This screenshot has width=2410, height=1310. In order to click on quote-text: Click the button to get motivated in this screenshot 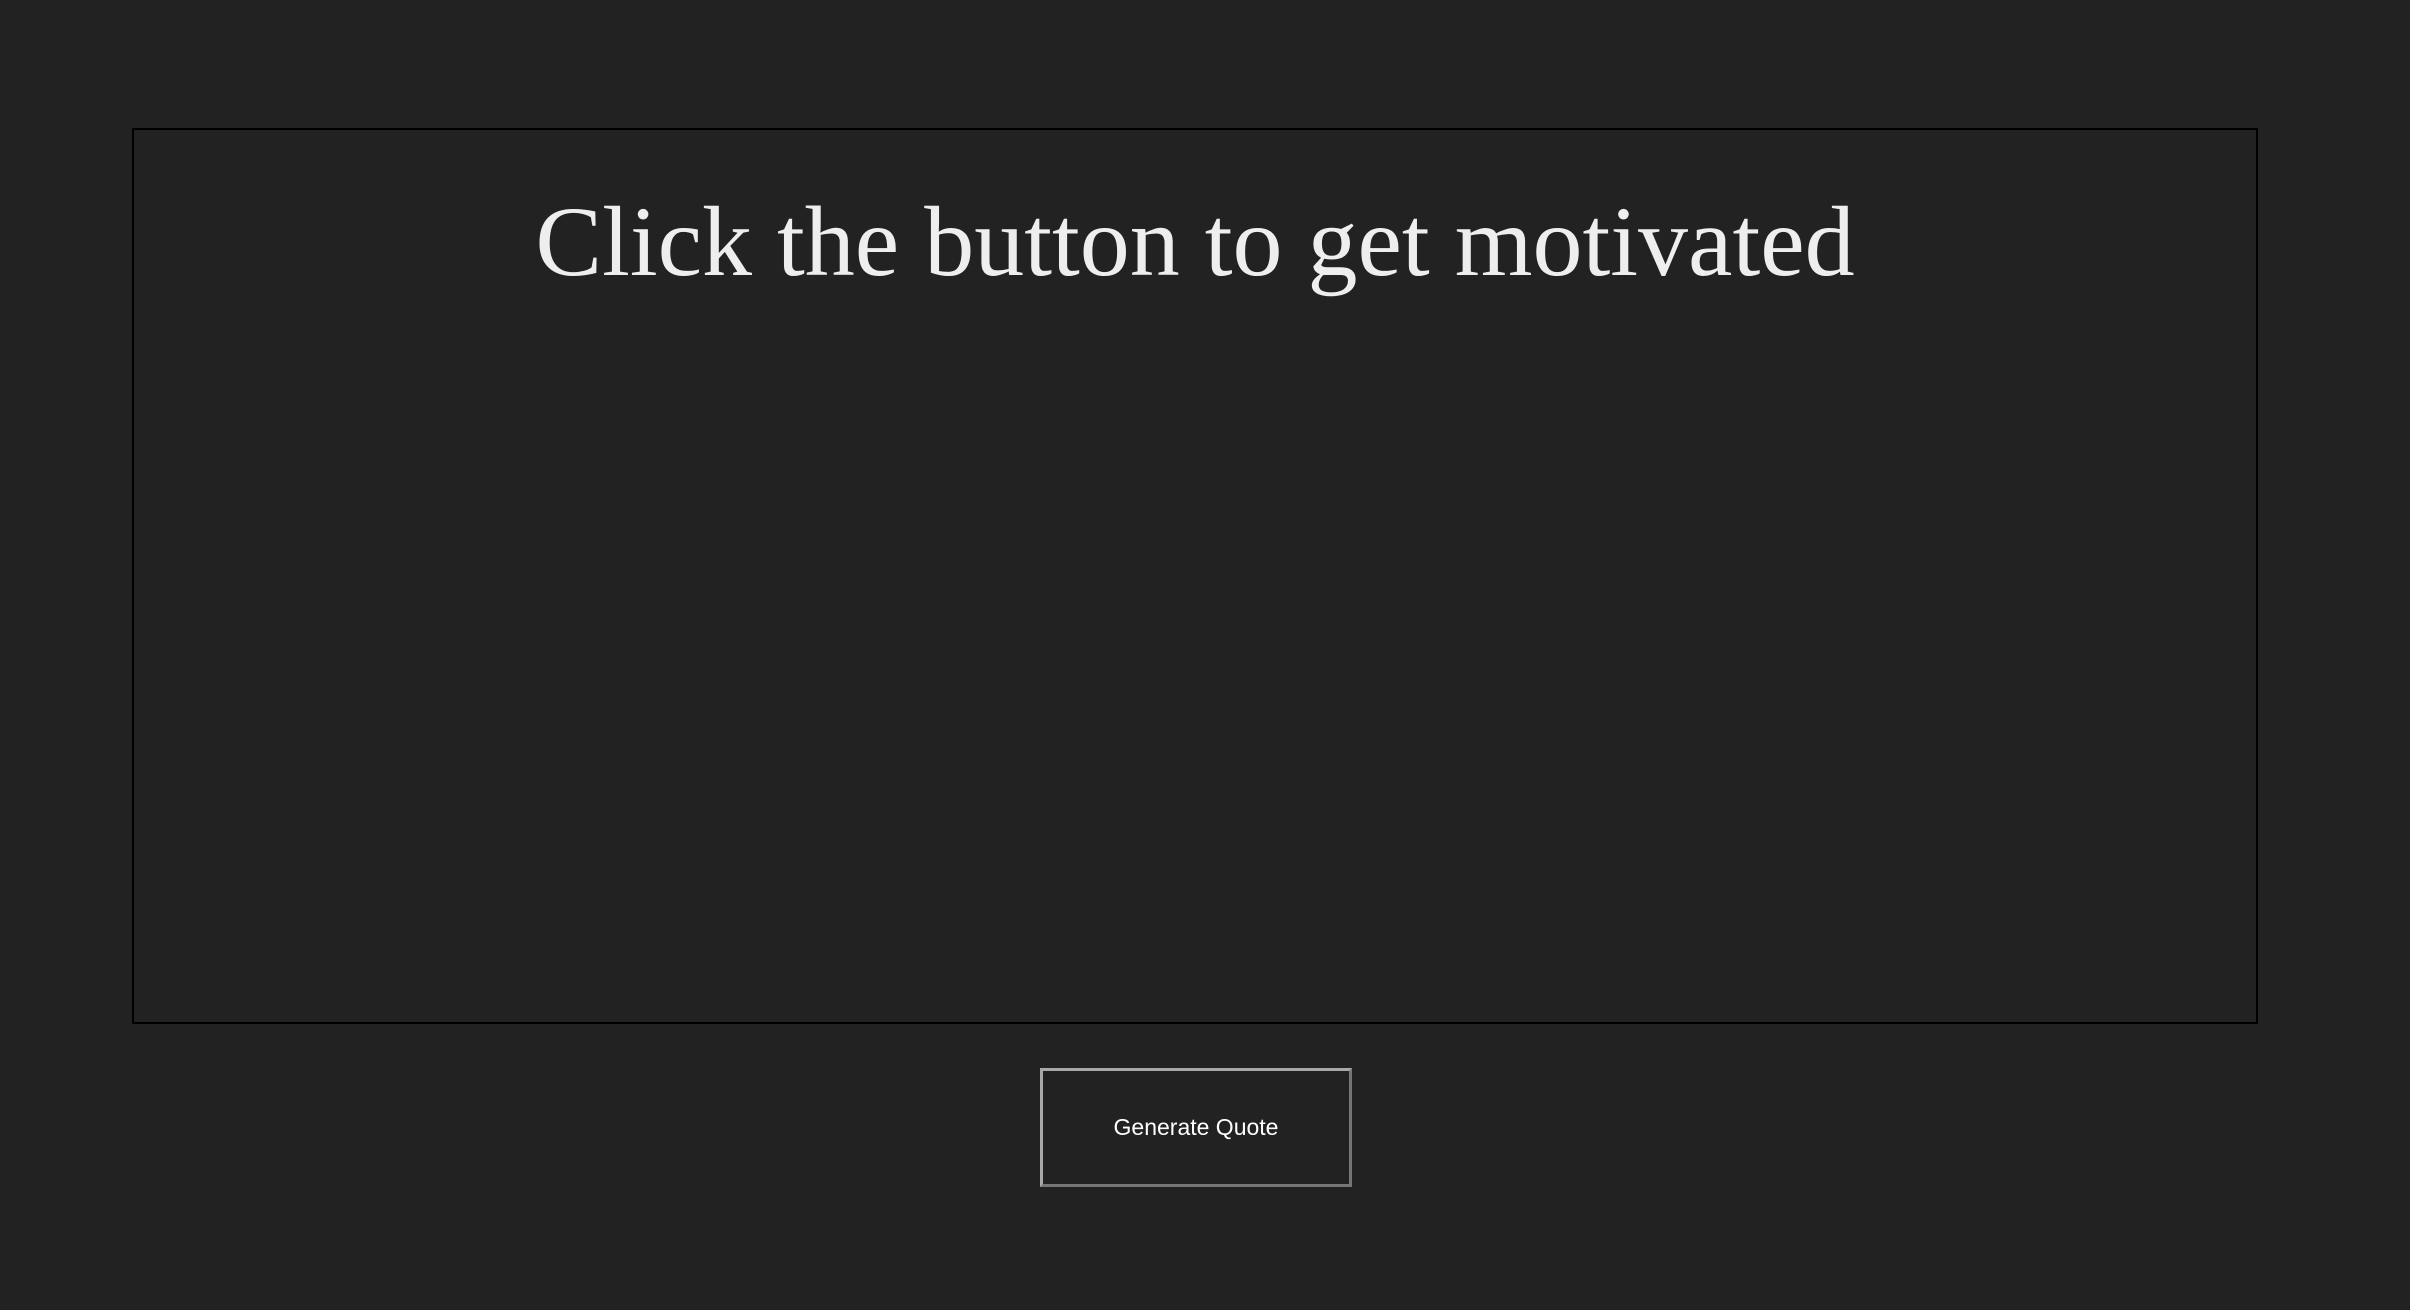, I will do `click(1195, 241)`.